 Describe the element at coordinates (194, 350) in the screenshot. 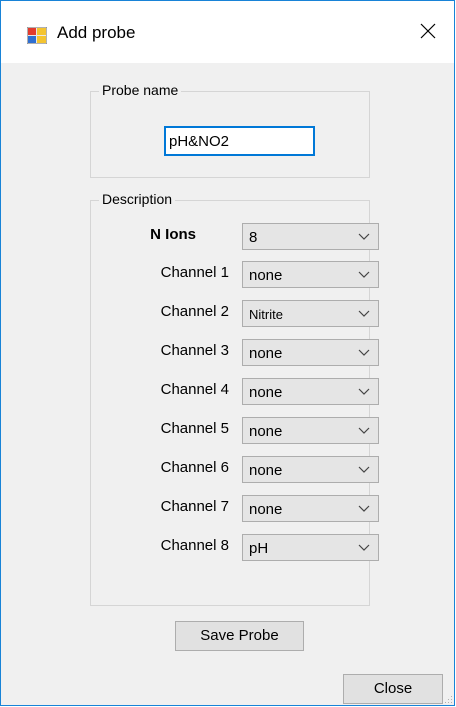

I see `channel-3-label: Channel 3` at that location.